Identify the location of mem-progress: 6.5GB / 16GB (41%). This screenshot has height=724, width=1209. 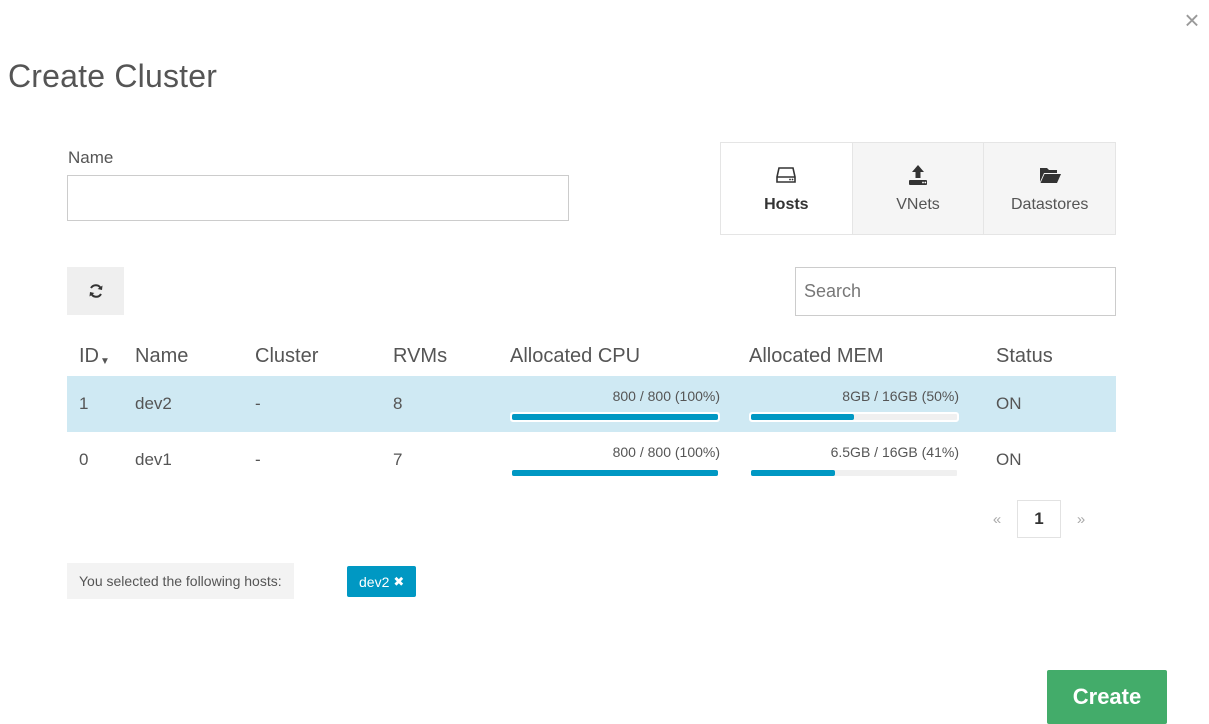
(854, 460).